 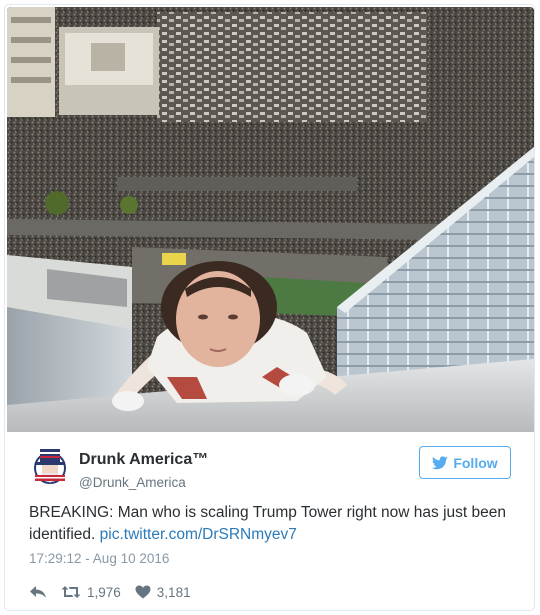 I want to click on reply-icon, so click(x=38, y=592).